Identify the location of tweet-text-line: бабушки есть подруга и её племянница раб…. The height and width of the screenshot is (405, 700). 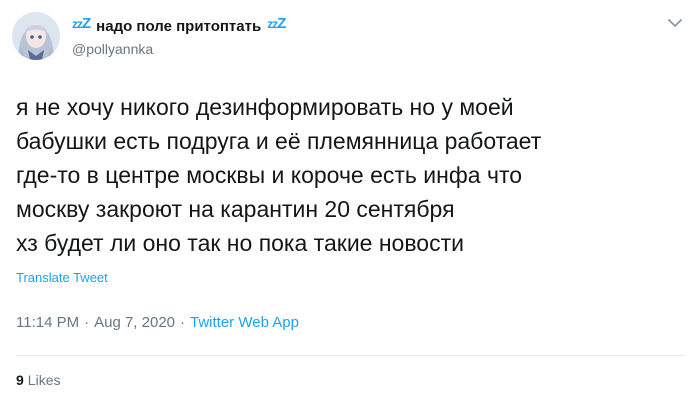
(279, 141).